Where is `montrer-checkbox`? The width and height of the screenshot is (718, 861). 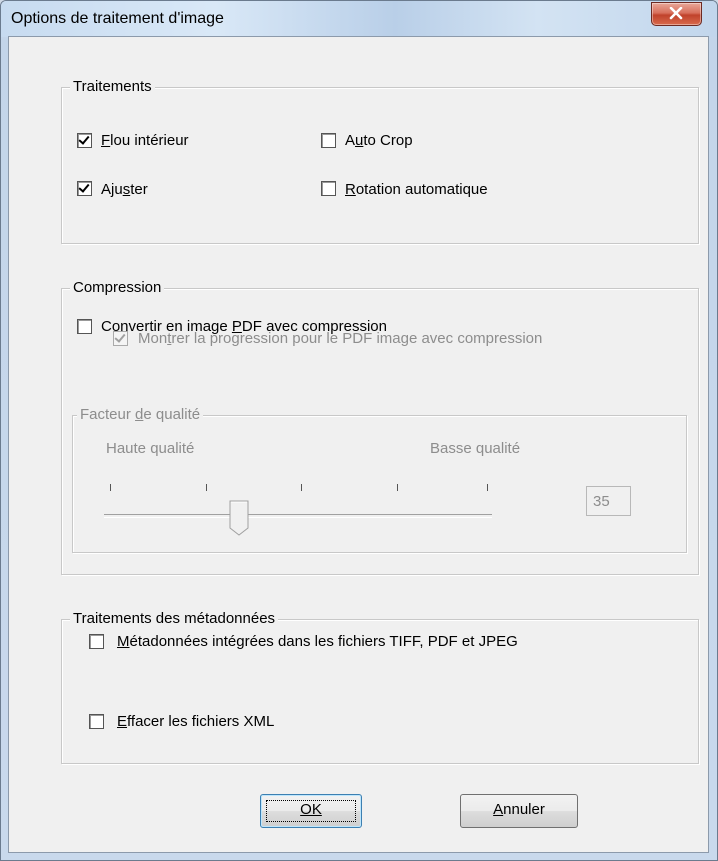 montrer-checkbox is located at coordinates (120, 338).